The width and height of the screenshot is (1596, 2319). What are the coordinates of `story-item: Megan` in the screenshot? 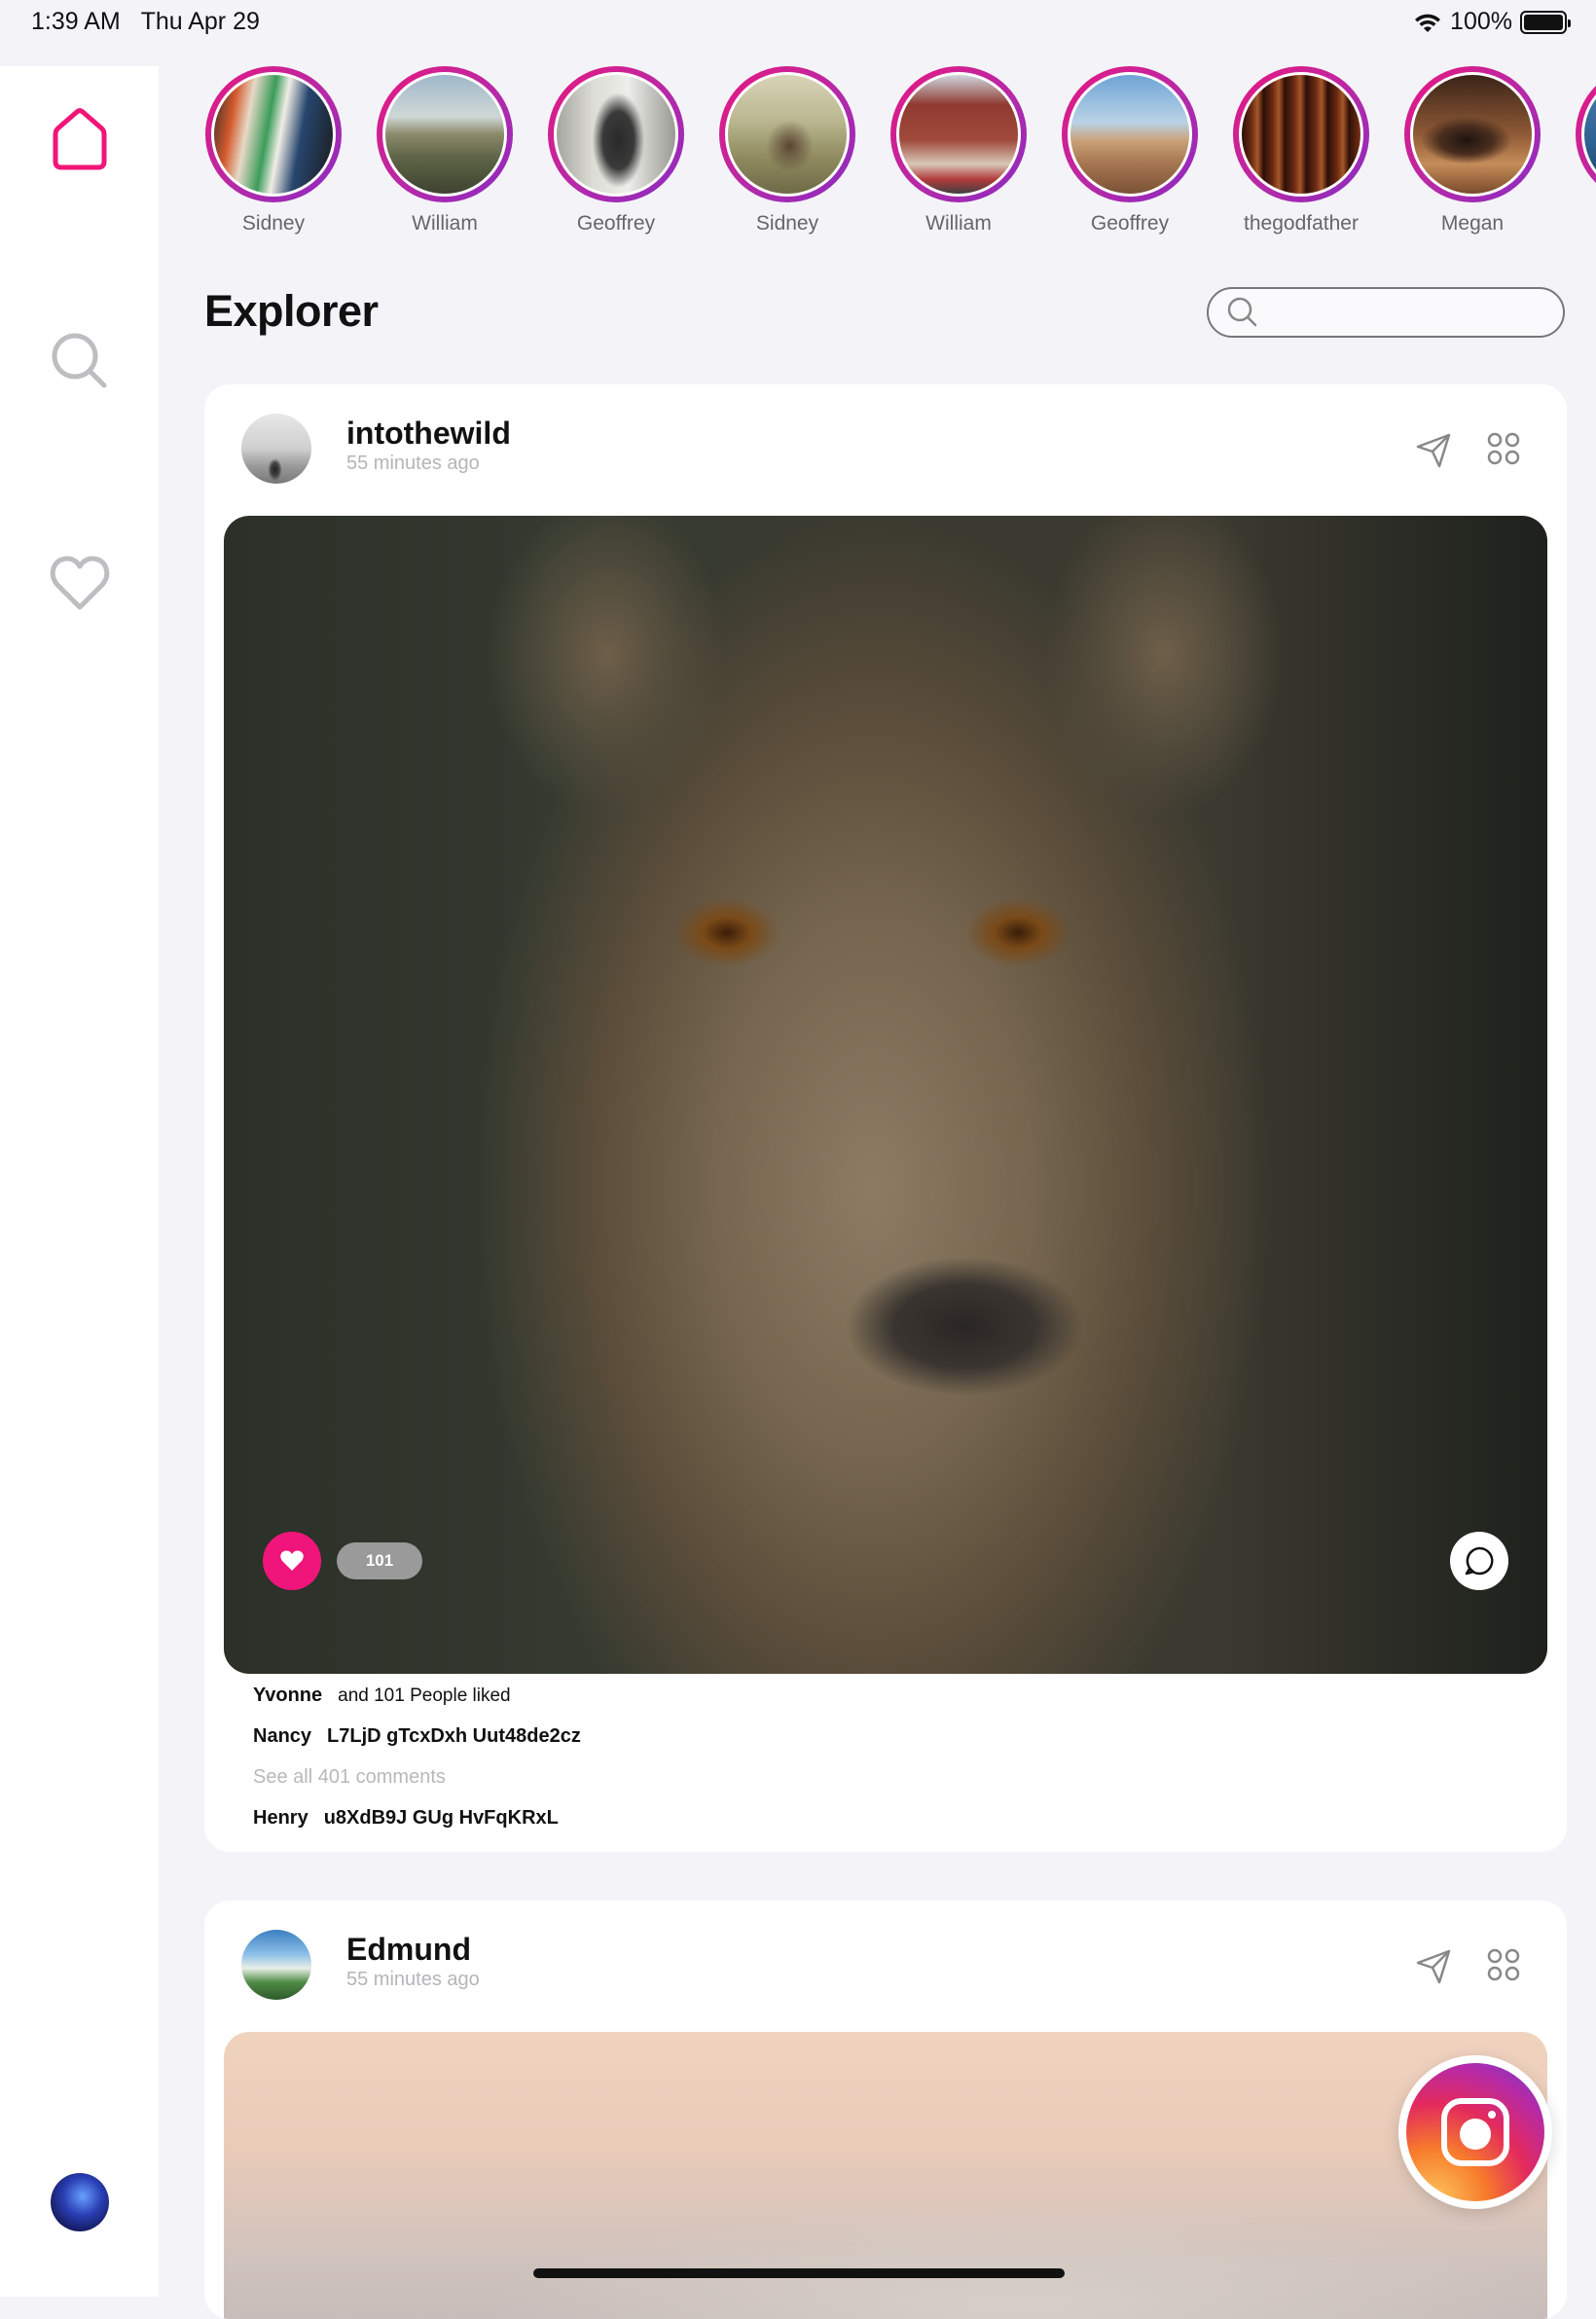 It's located at (1472, 151).